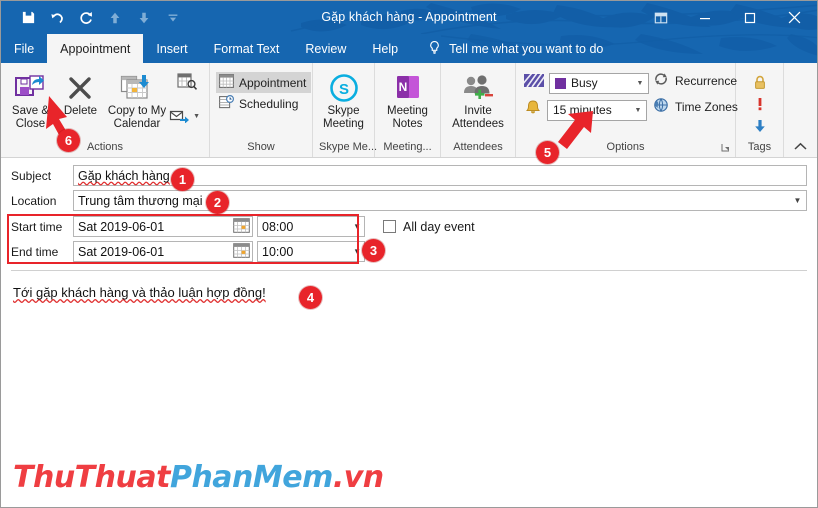 This screenshot has height=508, width=818. I want to click on save-close-button: Save & Close, so click(30, 99).